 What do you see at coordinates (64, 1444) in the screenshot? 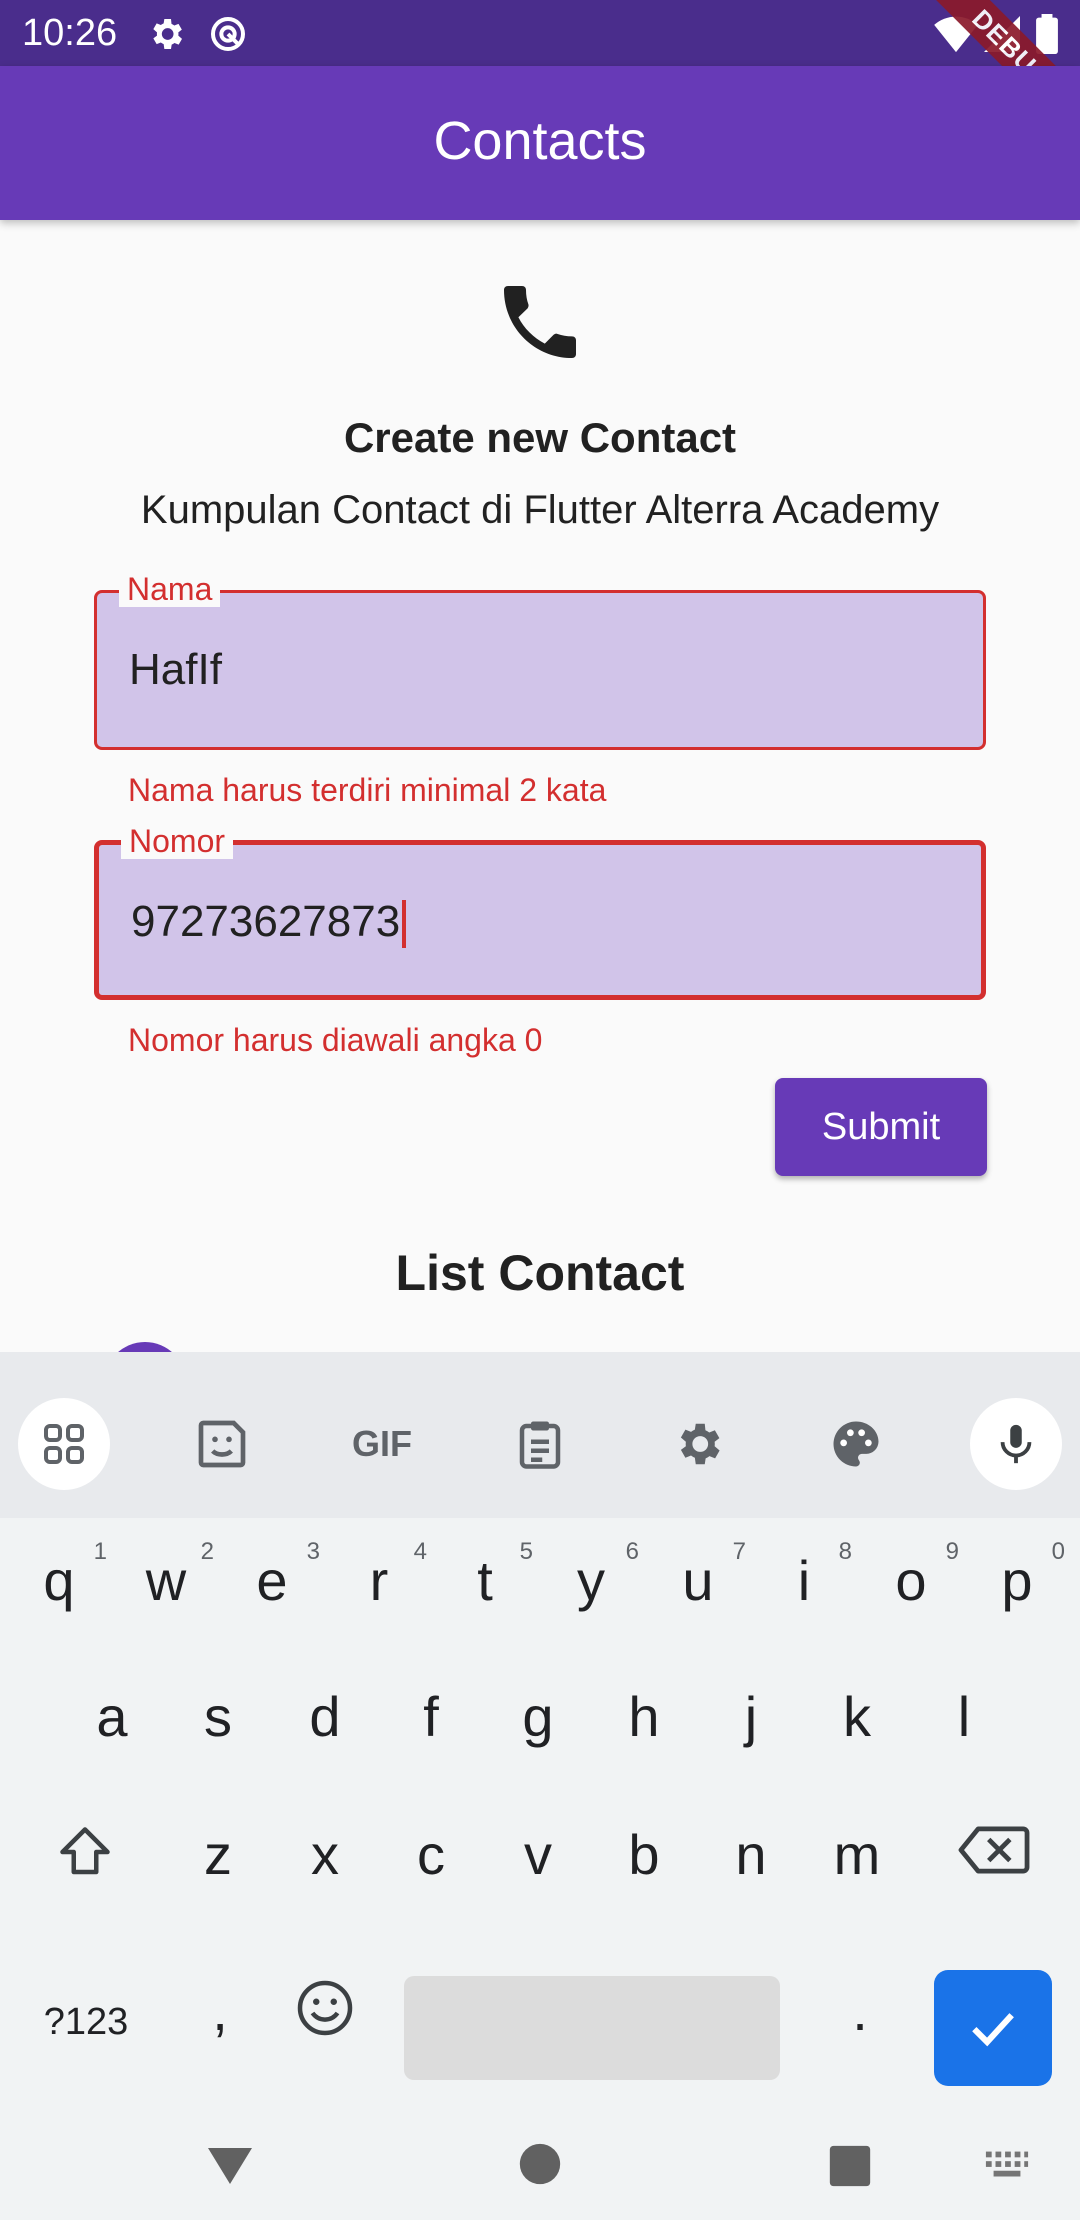
I see `apps-grid-icon` at bounding box center [64, 1444].